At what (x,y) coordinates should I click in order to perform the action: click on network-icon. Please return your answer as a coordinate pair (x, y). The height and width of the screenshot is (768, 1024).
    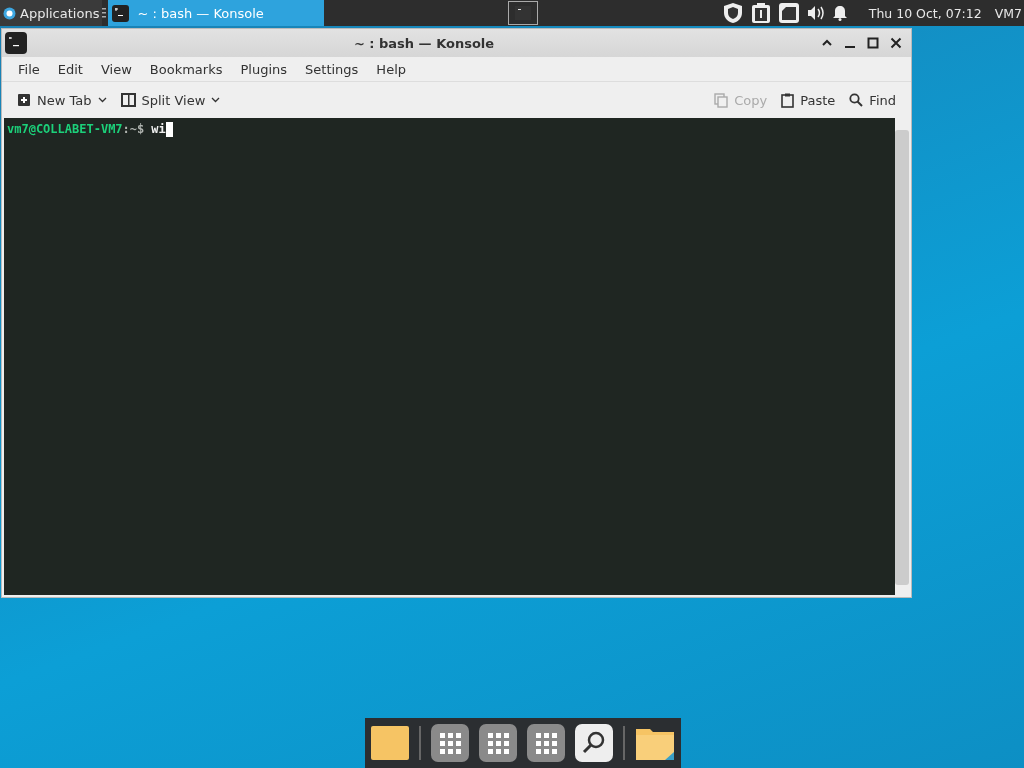
    Looking at the image, I should click on (788, 13).